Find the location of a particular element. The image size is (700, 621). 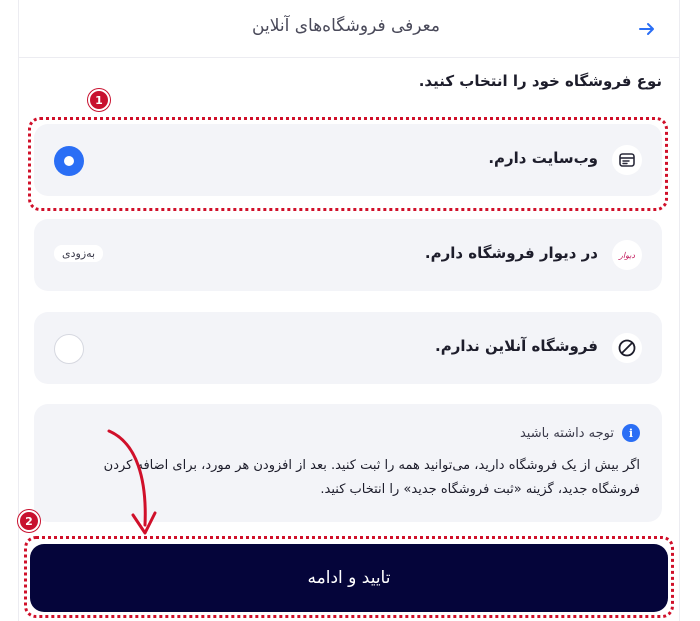

browser-window-icon is located at coordinates (627, 160).